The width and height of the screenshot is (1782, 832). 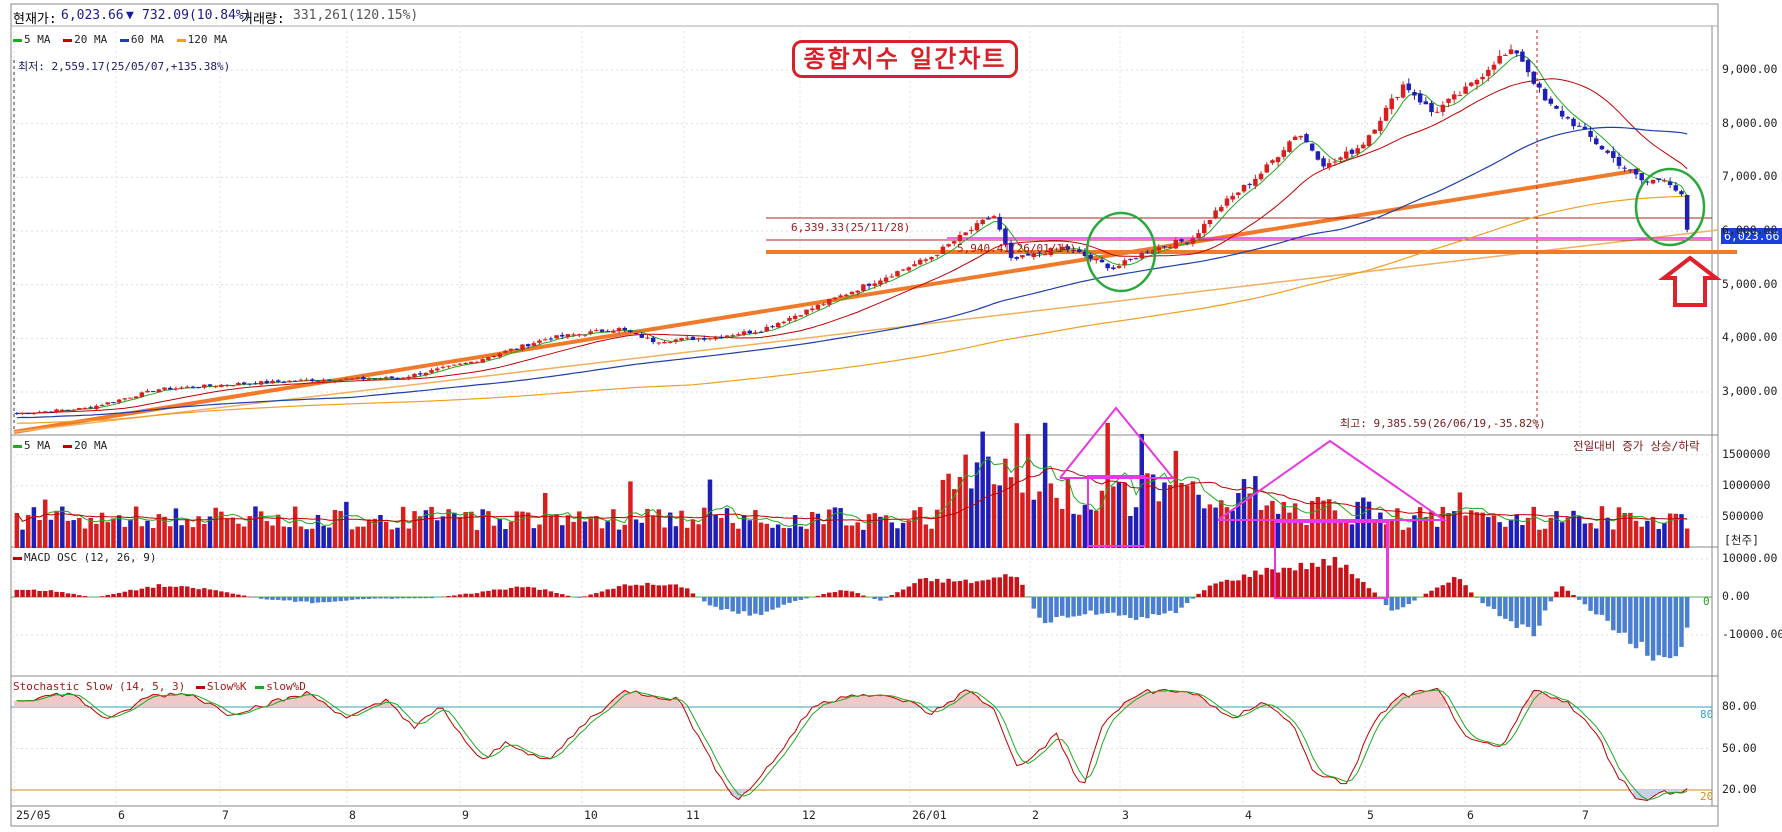 What do you see at coordinates (33, 815) in the screenshot?
I see `x-tick-label: 25/05` at bounding box center [33, 815].